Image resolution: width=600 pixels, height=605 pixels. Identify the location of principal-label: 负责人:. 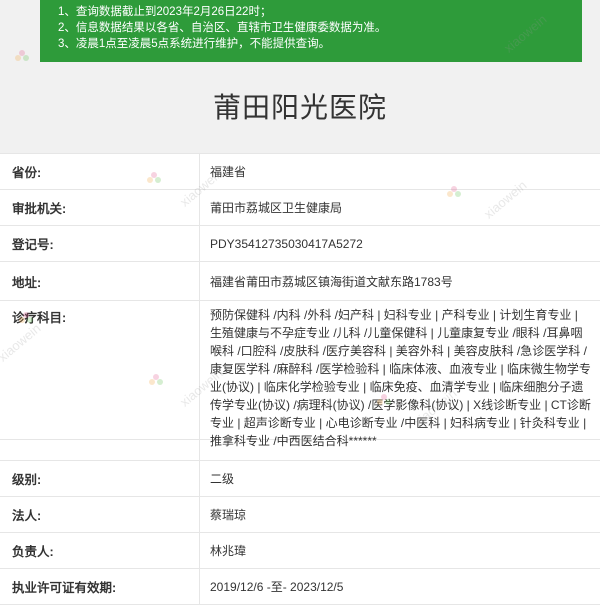
(100, 550).